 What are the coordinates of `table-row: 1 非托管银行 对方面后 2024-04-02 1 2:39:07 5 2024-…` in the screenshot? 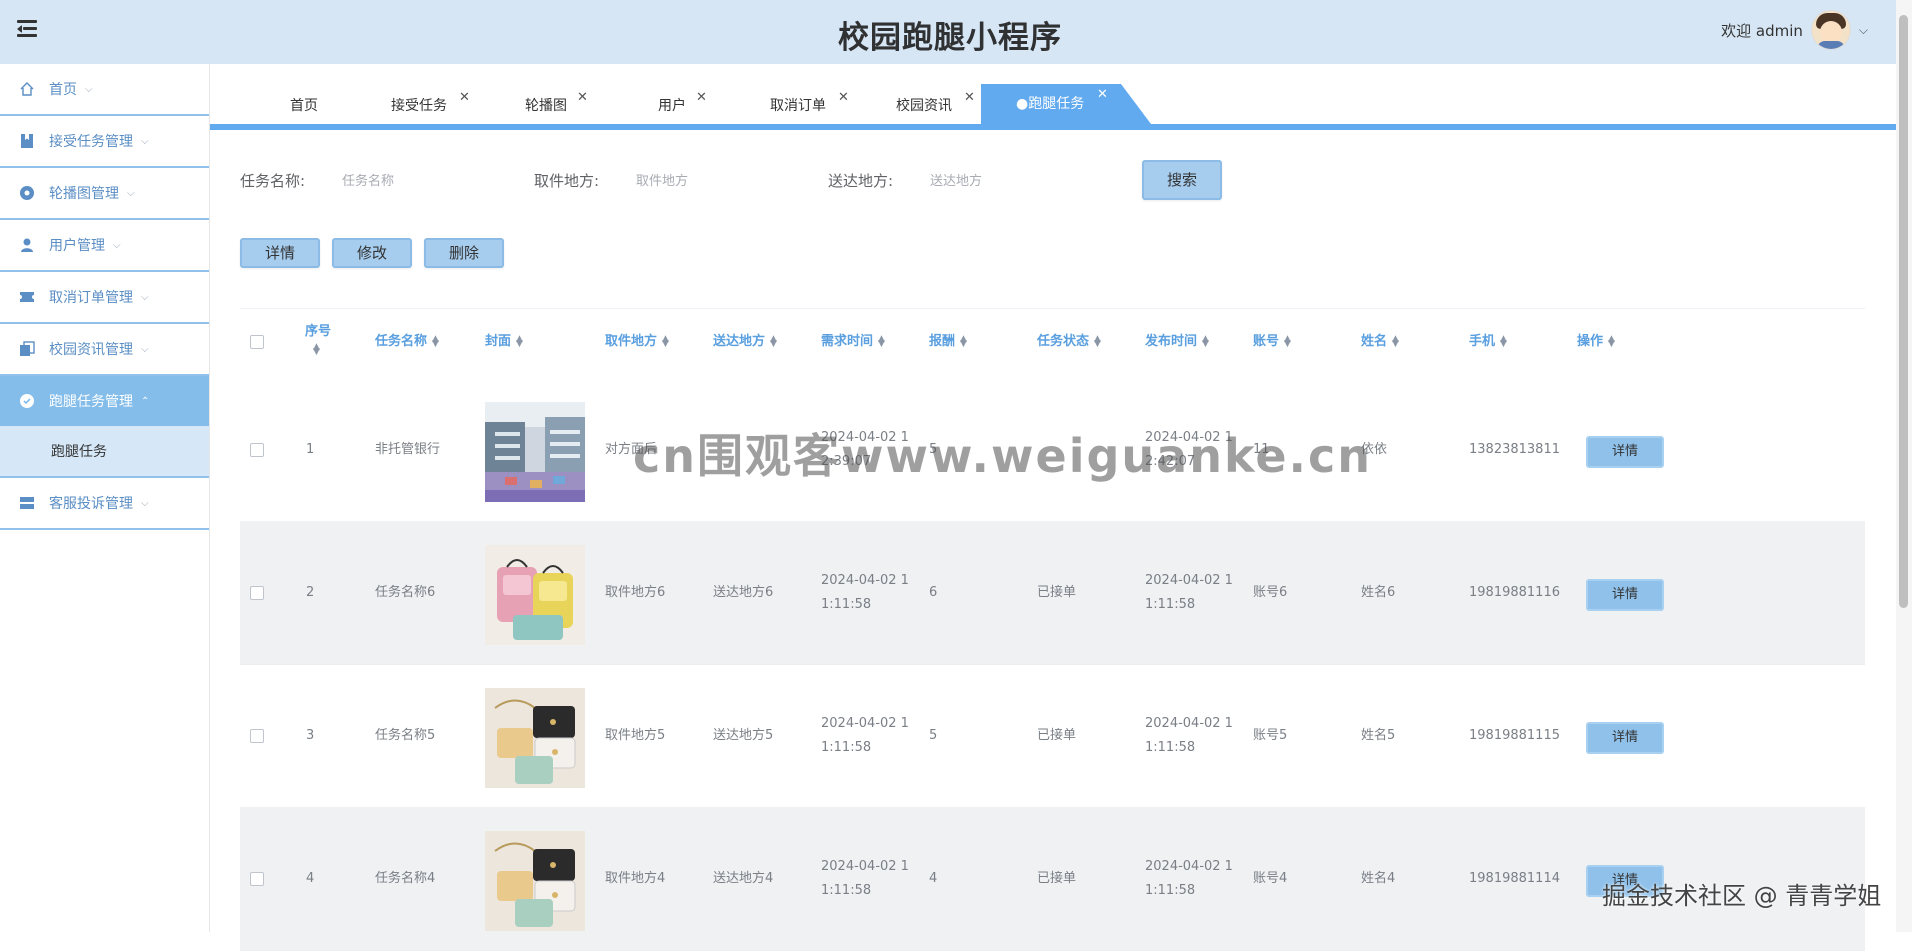 It's located at (1052, 450).